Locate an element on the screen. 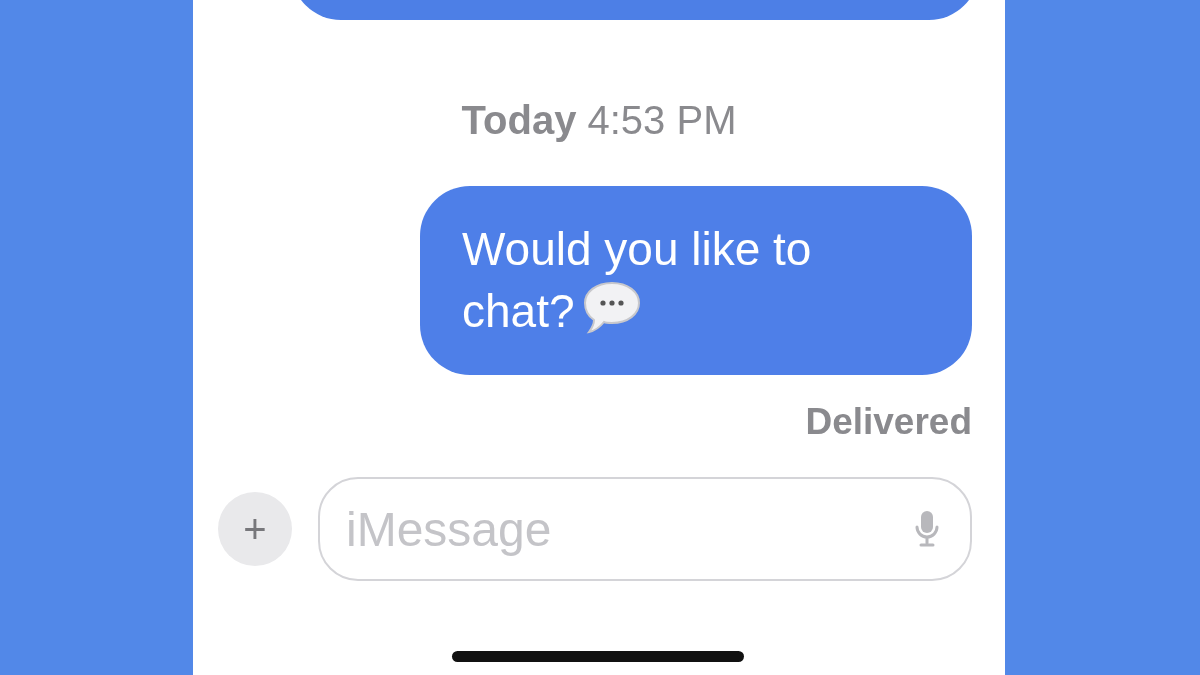  message-bubble: Would you like to chat? is located at coordinates (696, 280).